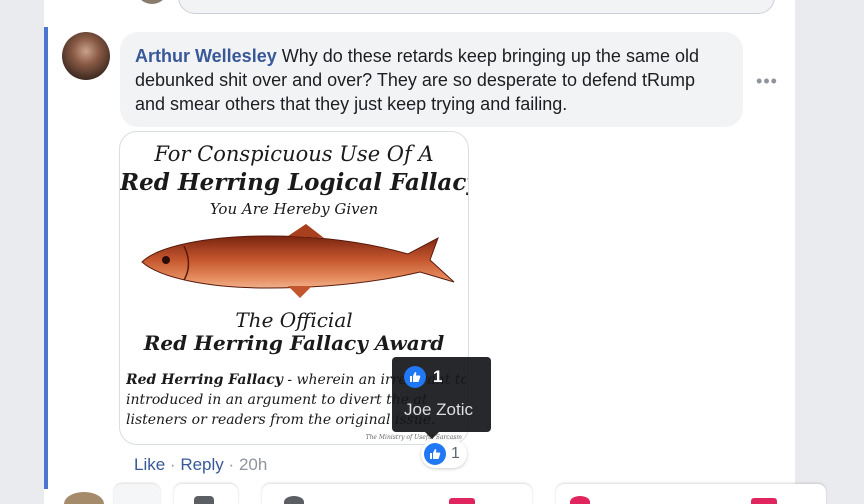  Describe the element at coordinates (204, 500) in the screenshot. I see `chat-icon` at that location.